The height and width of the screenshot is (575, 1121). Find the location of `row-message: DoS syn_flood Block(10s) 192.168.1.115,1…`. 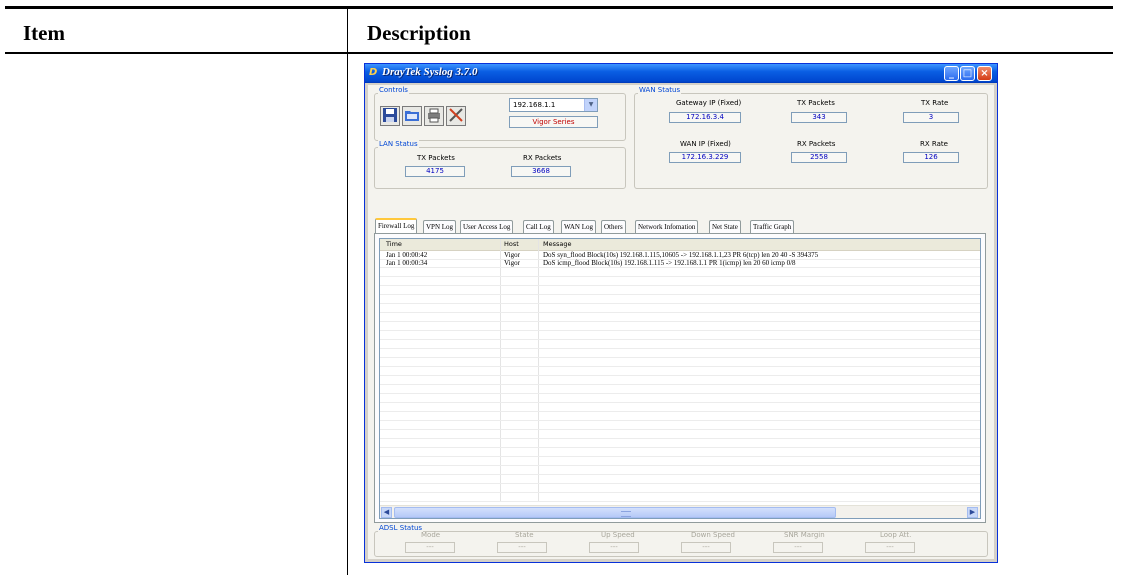

row-message: DoS syn_flood Block(10s) 192.168.1.115,1… is located at coordinates (681, 255).